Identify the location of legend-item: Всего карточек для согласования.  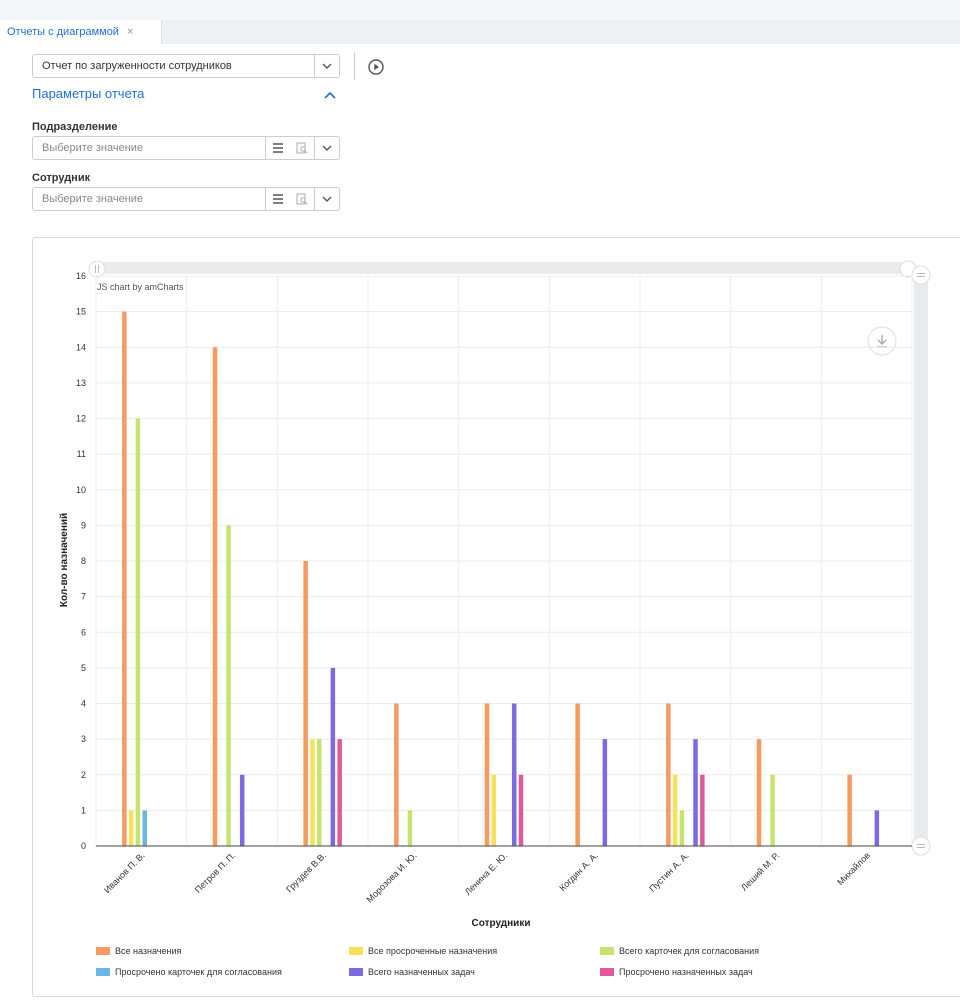
(679, 951).